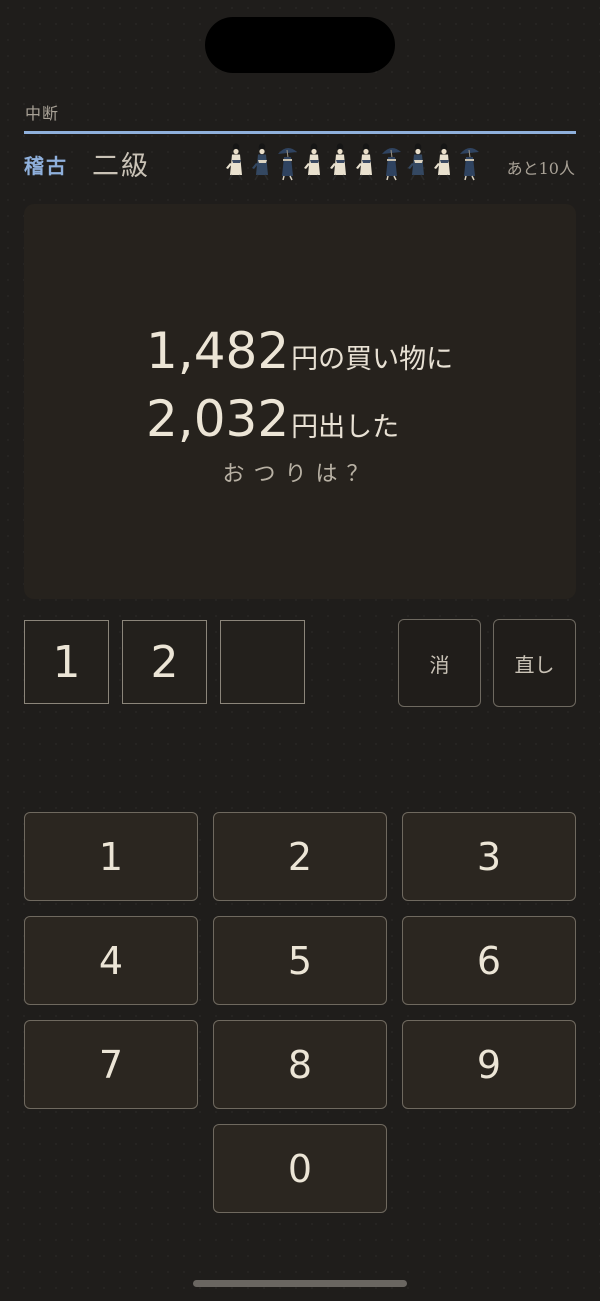 The image size is (600, 1301). Describe the element at coordinates (300, 1283) in the screenshot. I see `home-indicator` at that location.